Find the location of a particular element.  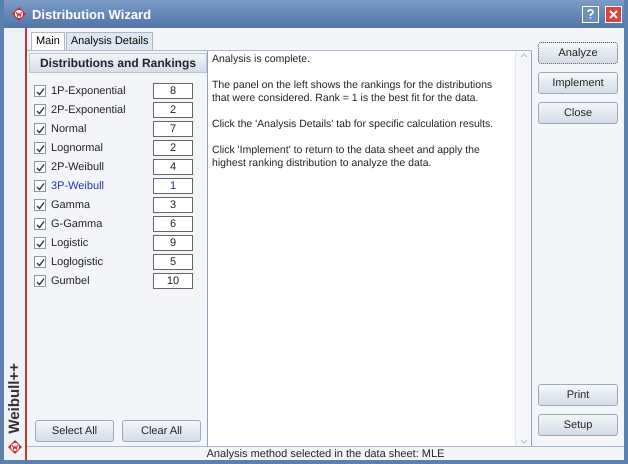

distribution-label: Gumbel is located at coordinates (71, 281).